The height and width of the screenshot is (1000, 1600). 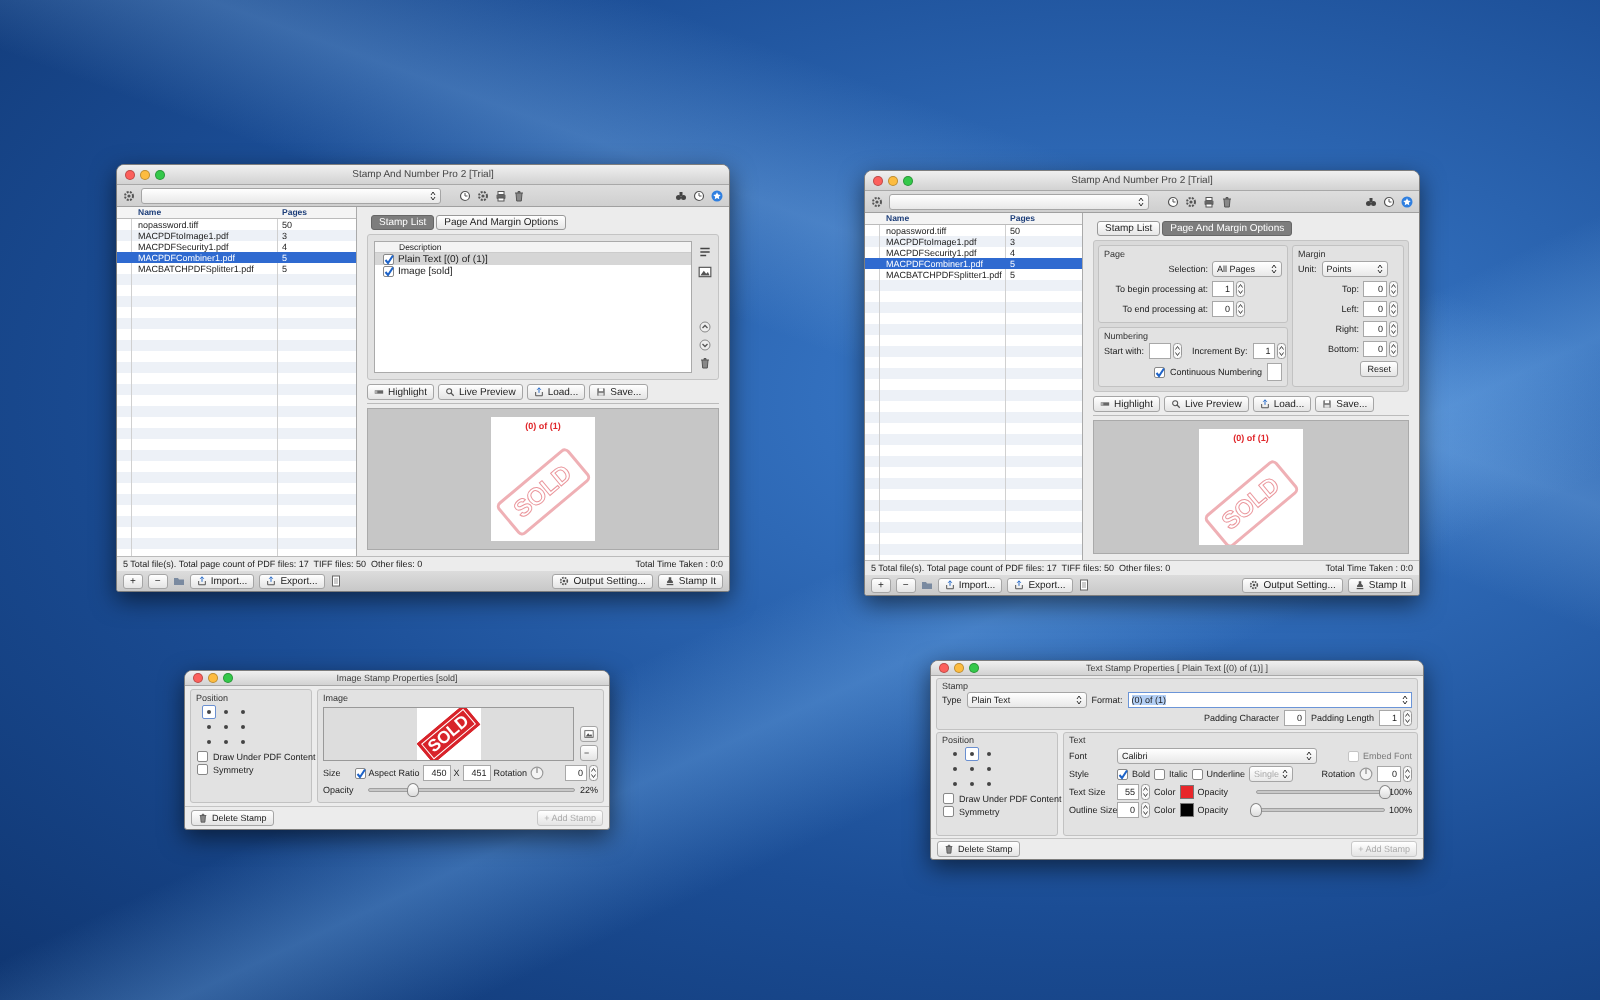 What do you see at coordinates (705, 272) in the screenshot?
I see `add-image-icon` at bounding box center [705, 272].